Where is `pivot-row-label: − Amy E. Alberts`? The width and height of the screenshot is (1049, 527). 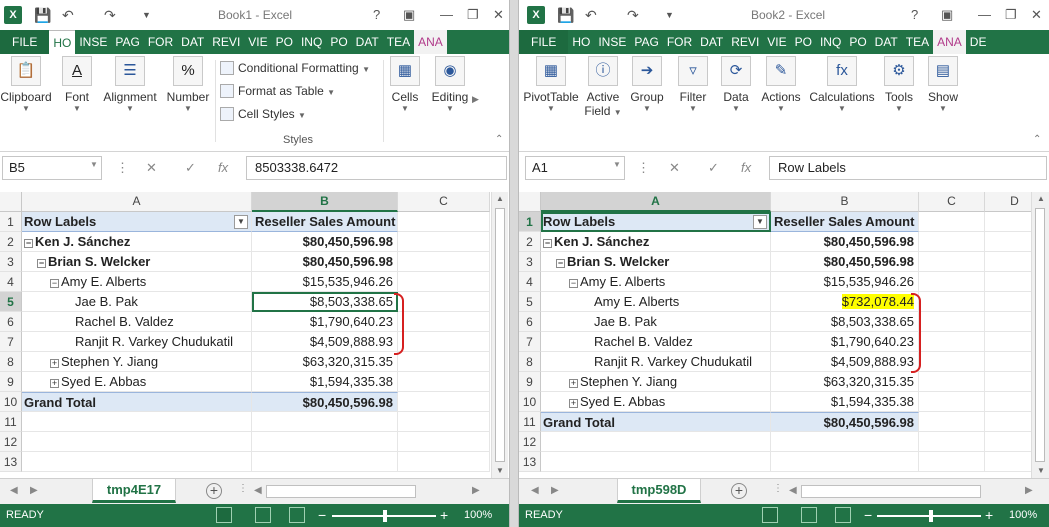 pivot-row-label: − Amy E. Alberts is located at coordinates (137, 282).